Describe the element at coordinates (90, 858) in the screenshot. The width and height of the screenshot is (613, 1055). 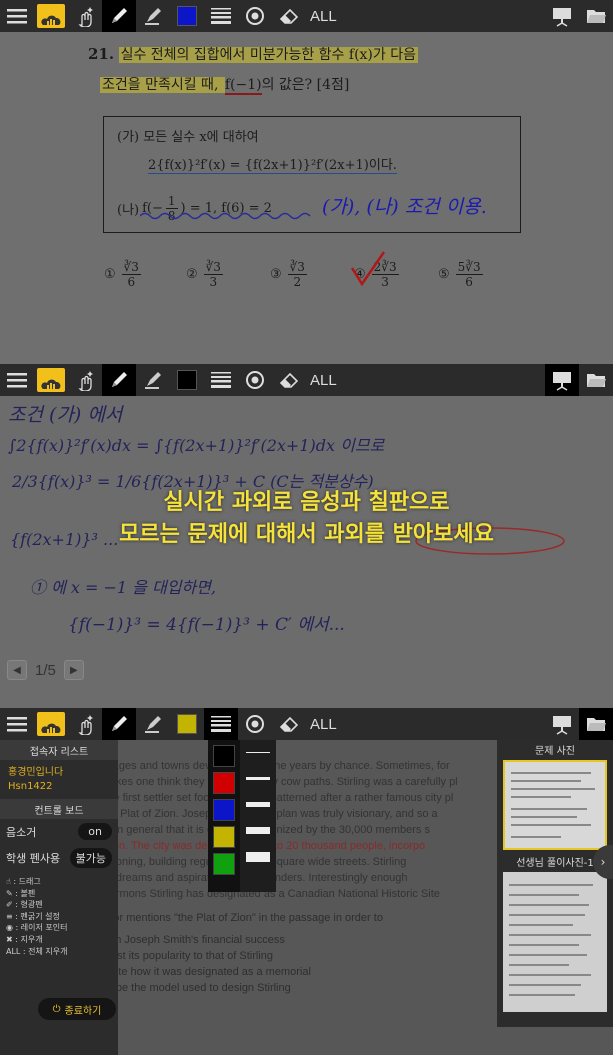
I see `student-pen-toggle: 불가능` at that location.